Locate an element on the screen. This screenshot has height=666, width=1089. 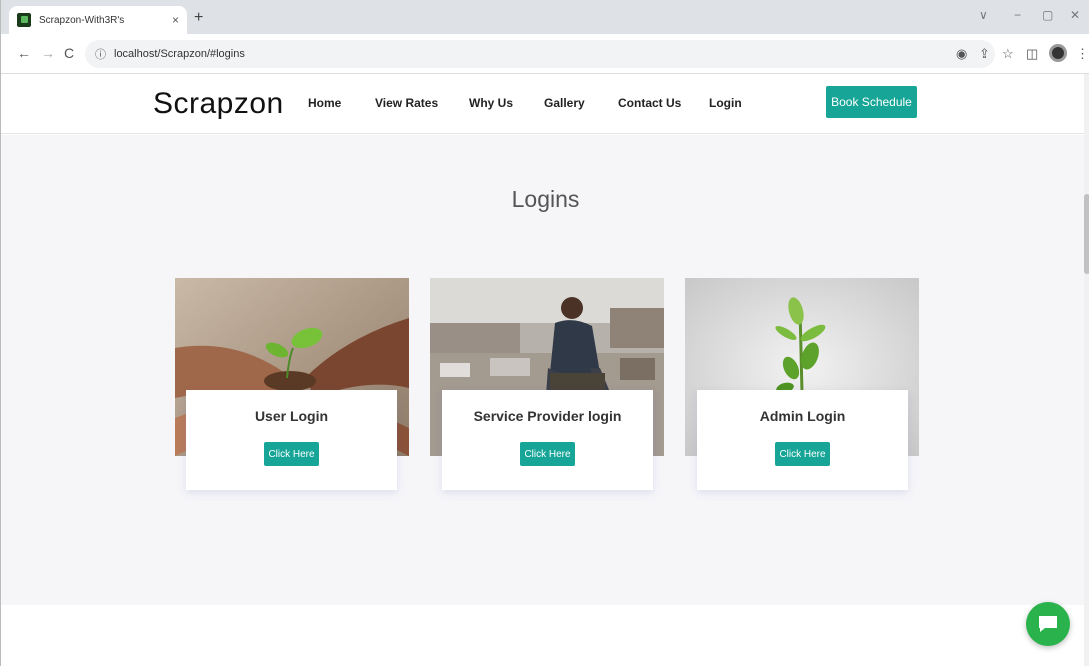
profile-avatar is located at coordinates (1058, 53).